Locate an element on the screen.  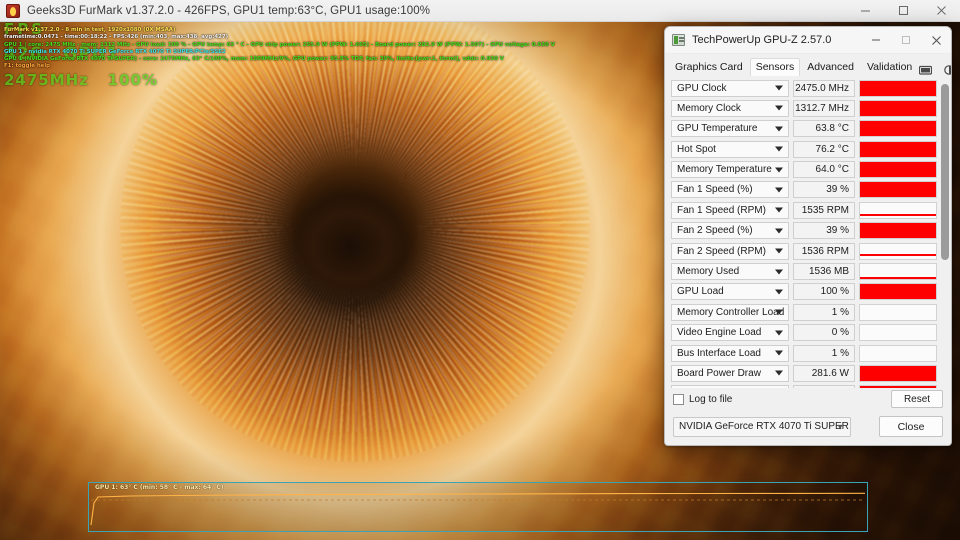
sensor-name-select: Memory Used is located at coordinates (730, 272).